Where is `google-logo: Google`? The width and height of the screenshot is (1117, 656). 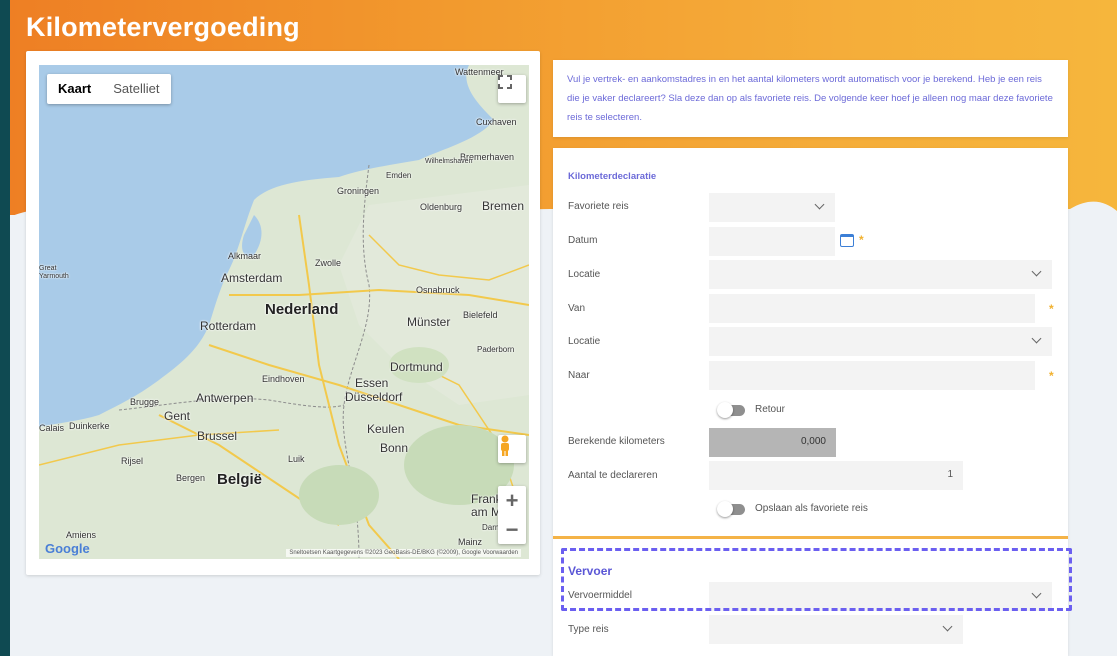 google-logo: Google is located at coordinates (67, 548).